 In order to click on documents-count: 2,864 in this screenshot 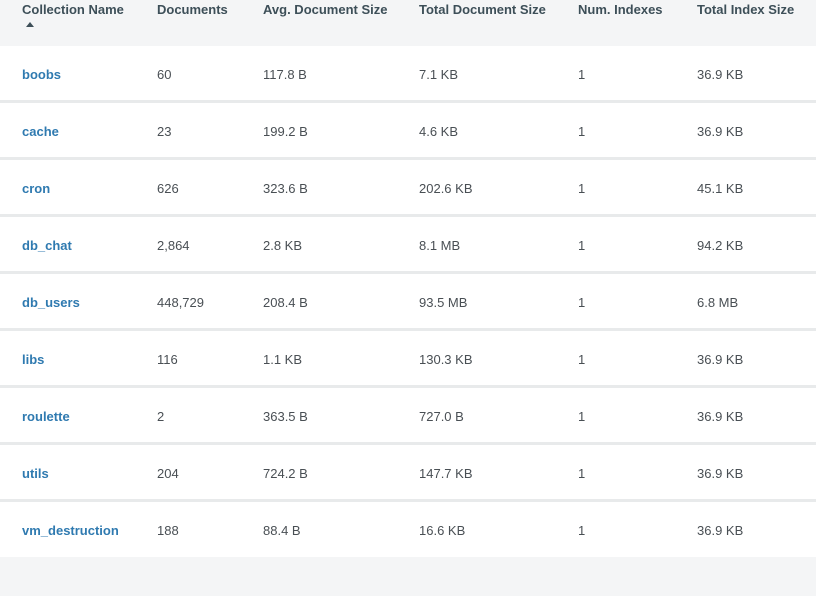, I will do `click(173, 245)`.